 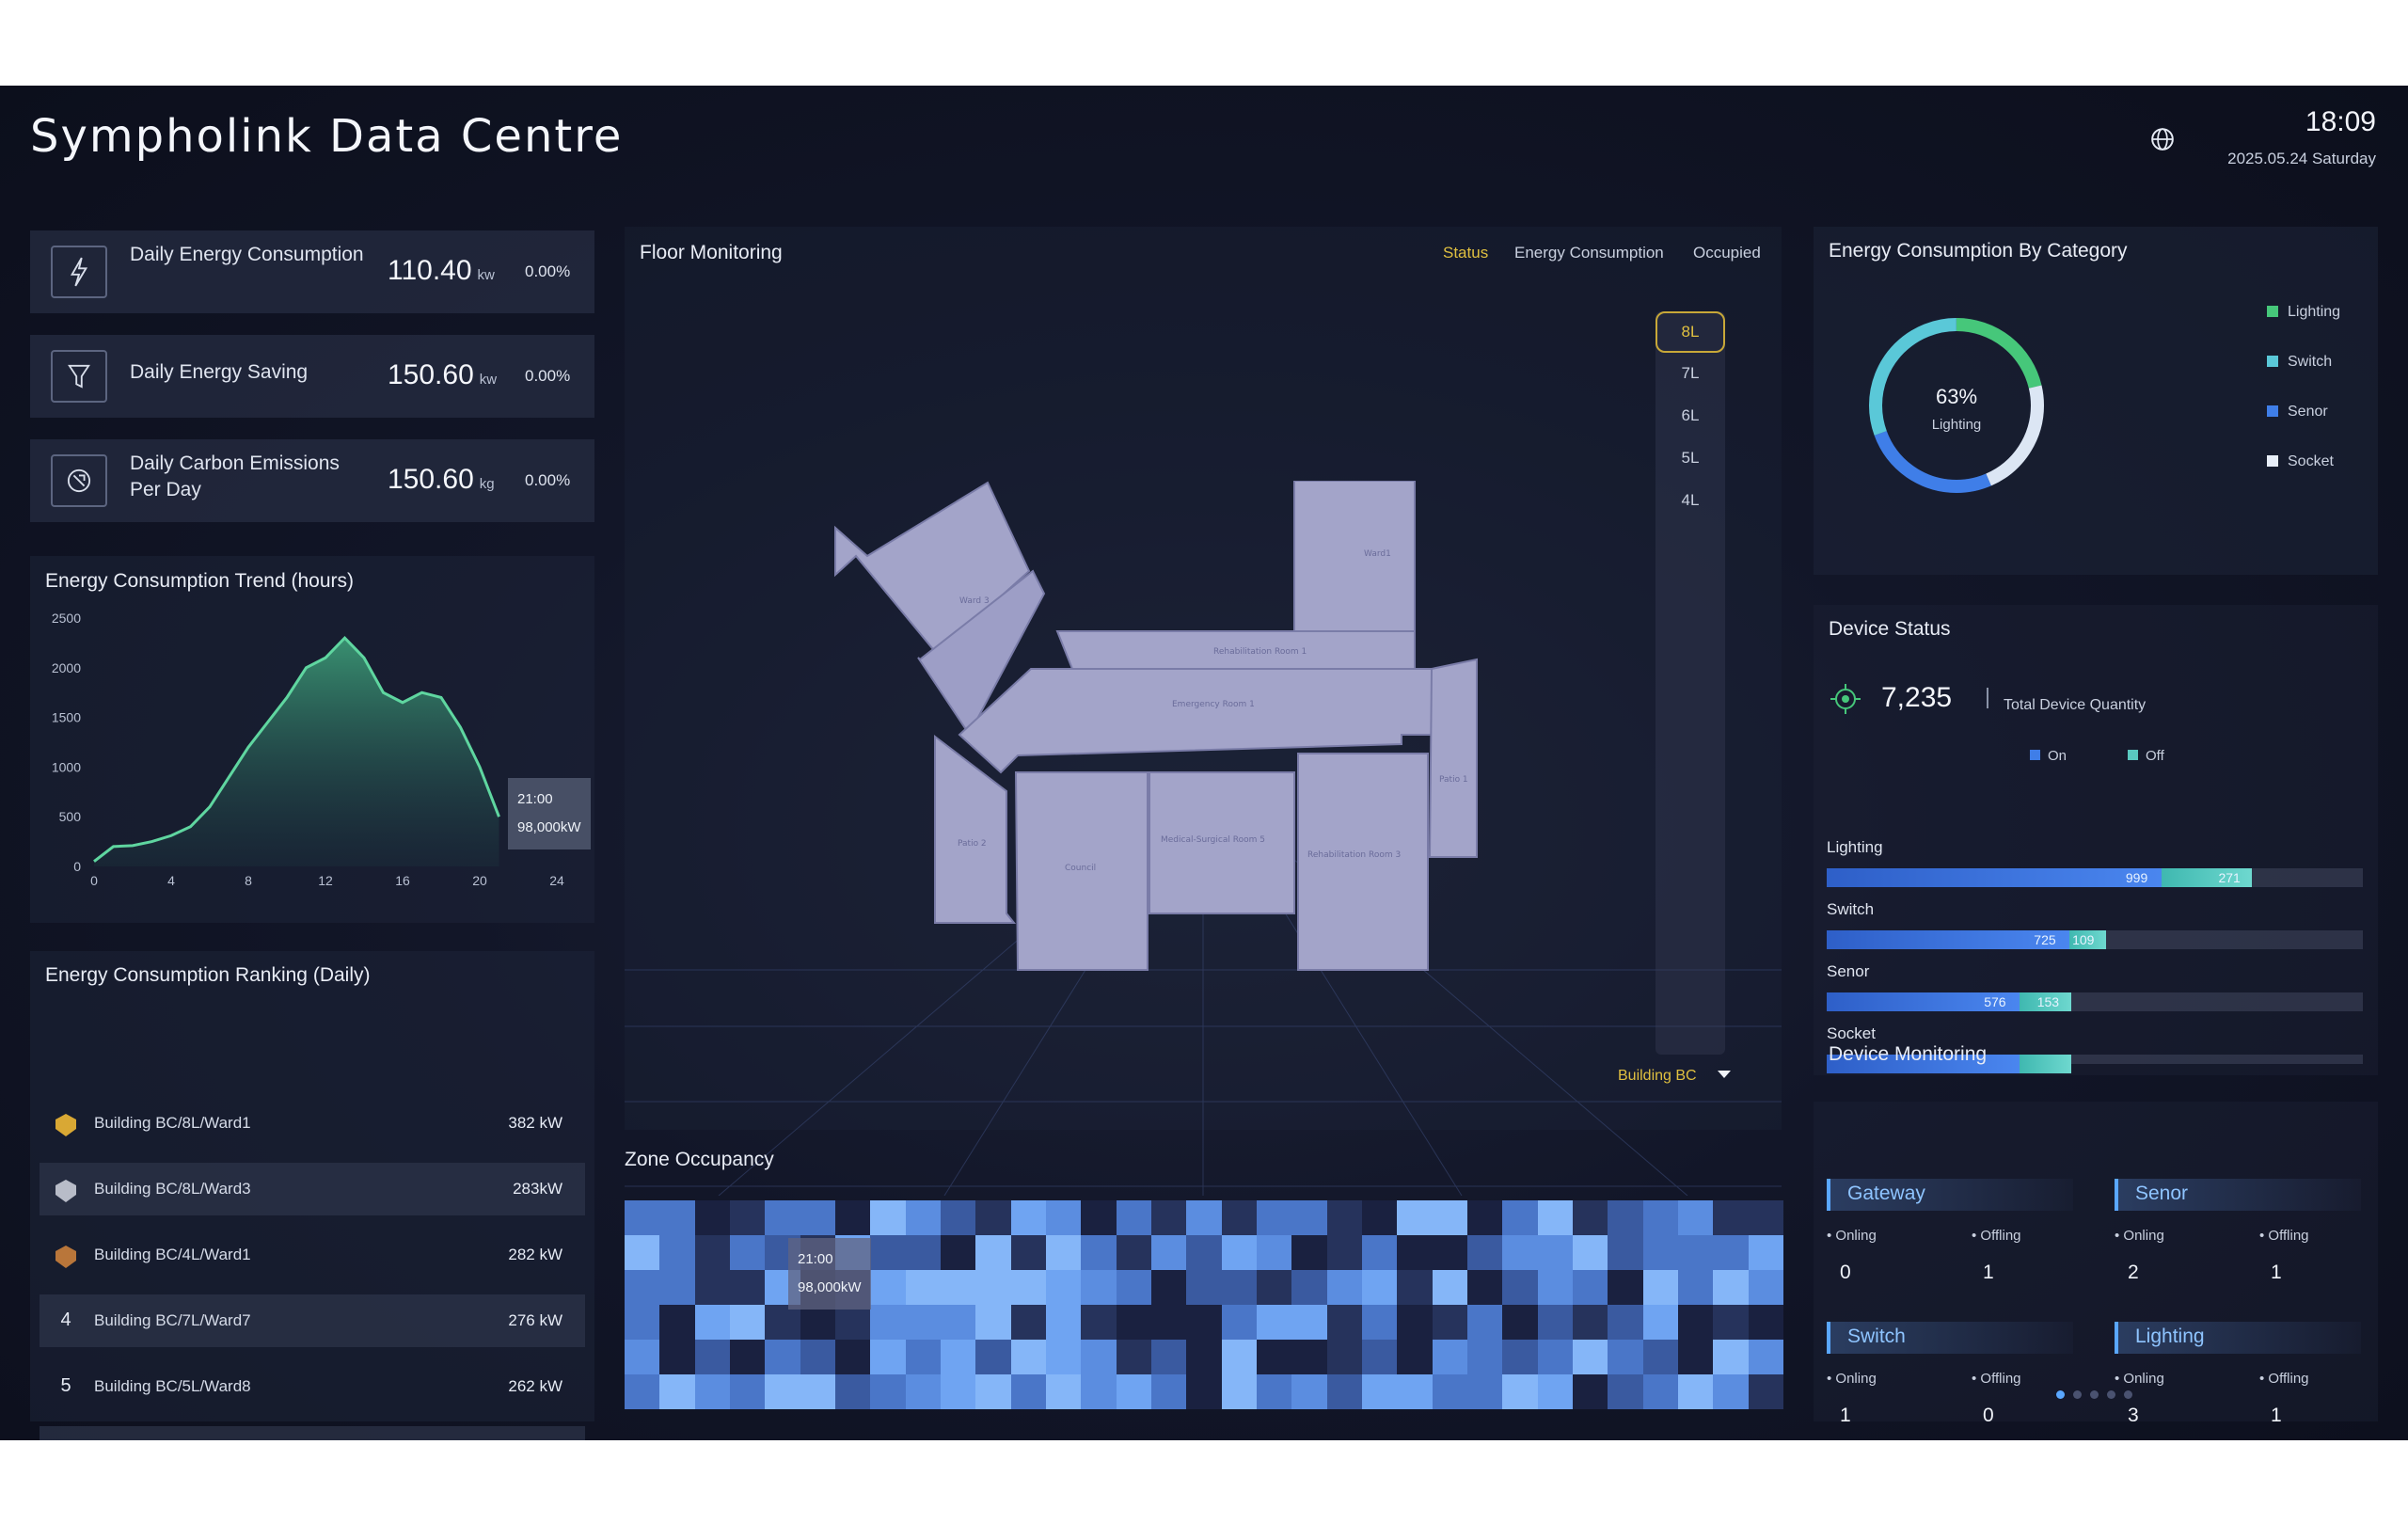 I want to click on ranking-row: Building BC/4L/Ward1 282 kW, so click(x=312, y=1255).